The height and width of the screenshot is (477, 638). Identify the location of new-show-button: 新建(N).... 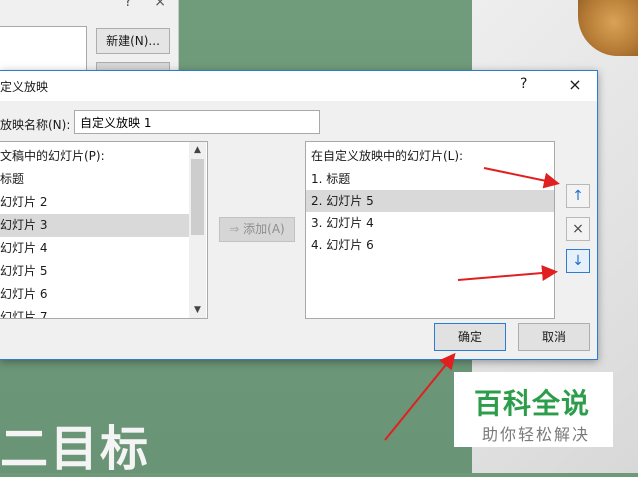
(133, 41).